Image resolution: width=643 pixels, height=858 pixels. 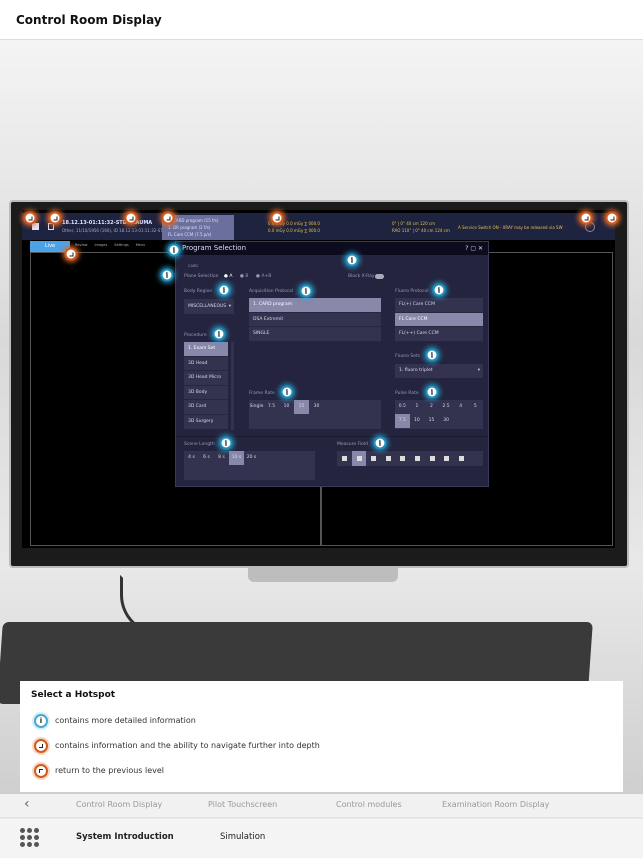 I want to click on acquisition-protocol-item: SINGLE, so click(x=315, y=334).